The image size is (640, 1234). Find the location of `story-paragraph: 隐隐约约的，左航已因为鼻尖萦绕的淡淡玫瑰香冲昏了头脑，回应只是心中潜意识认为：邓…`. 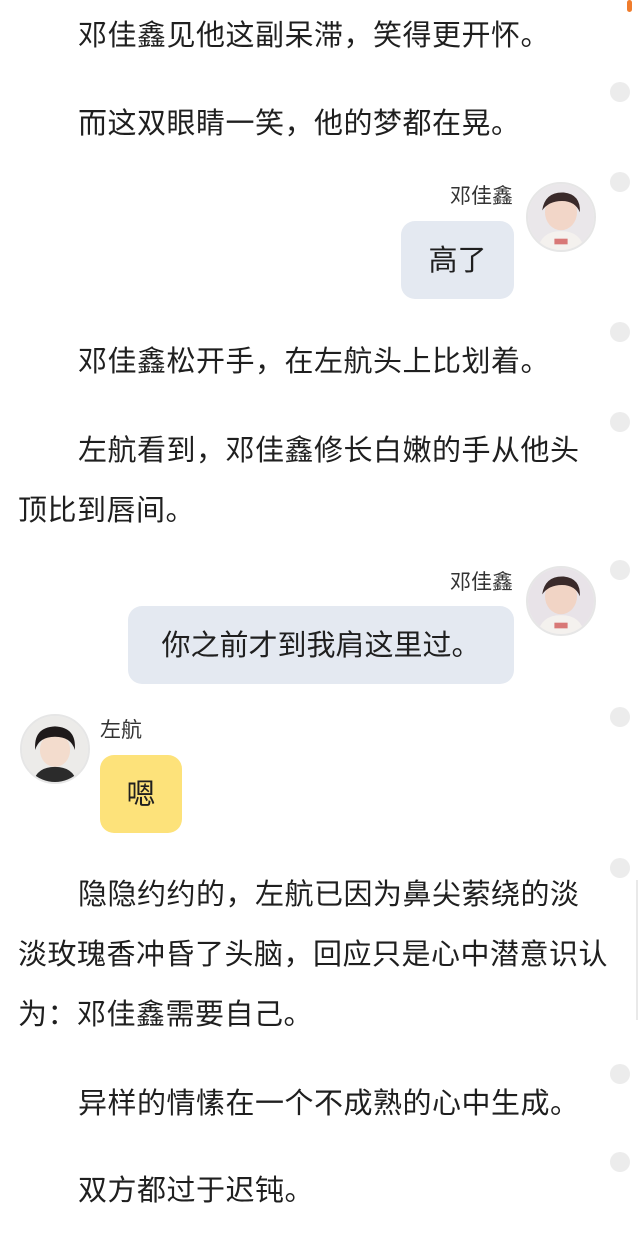

story-paragraph: 隐隐约约的，左航已因为鼻尖萦绕的淡淡玫瑰香冲昏了头脑，回应只是心中潜意识认为：邓… is located at coordinates (313, 954).